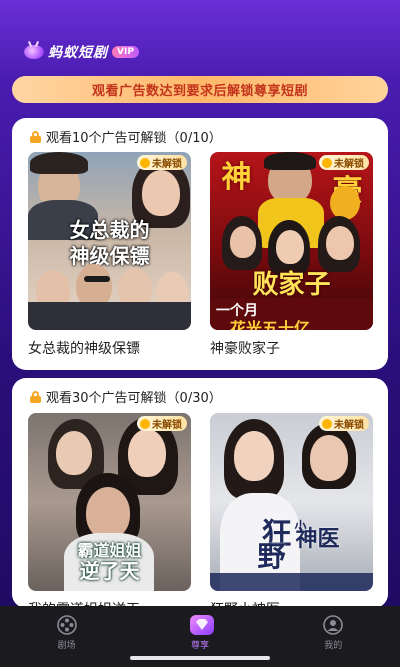 Image resolution: width=400 pixels, height=667 pixels. I want to click on app-logo: 蚂蚁短剧 VIP, so click(81, 52).